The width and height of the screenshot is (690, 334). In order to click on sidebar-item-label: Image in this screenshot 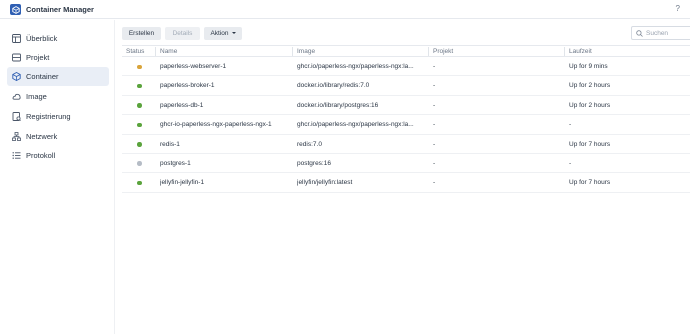, I will do `click(36, 96)`.